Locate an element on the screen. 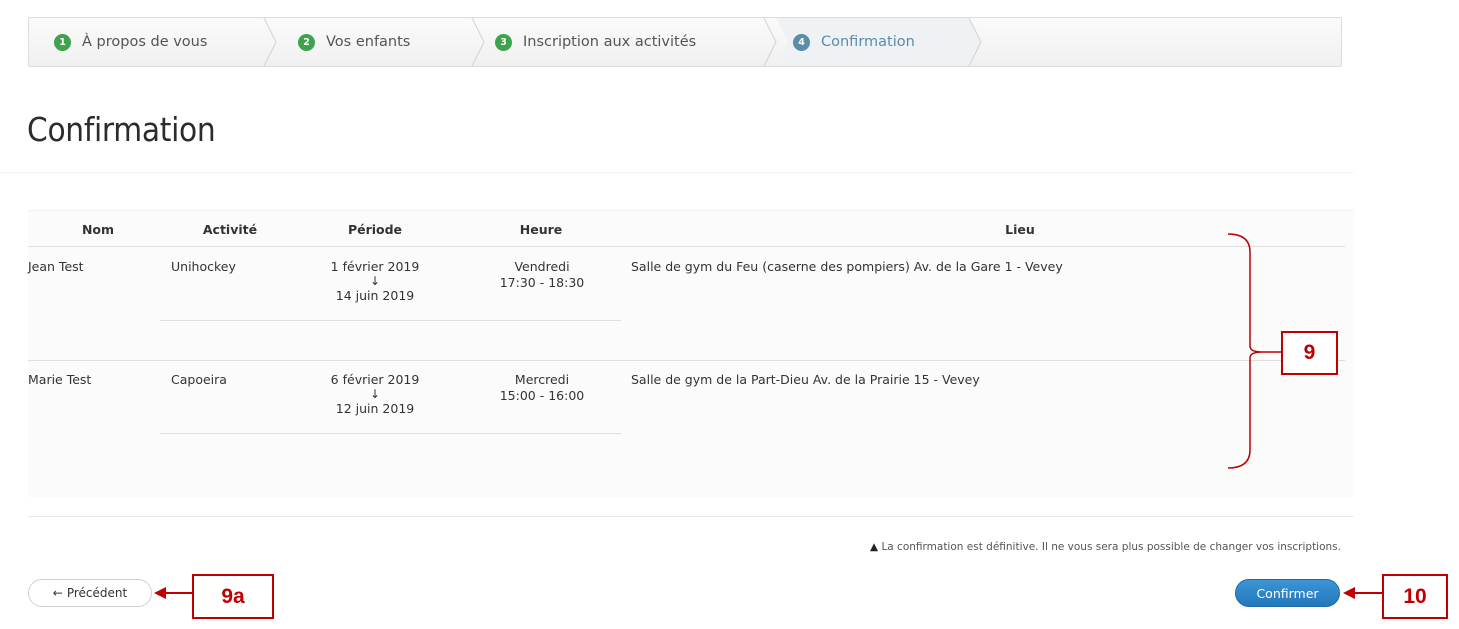 This screenshot has height=629, width=1459. schedule-time: 15:00 - 16:00 is located at coordinates (542, 395).